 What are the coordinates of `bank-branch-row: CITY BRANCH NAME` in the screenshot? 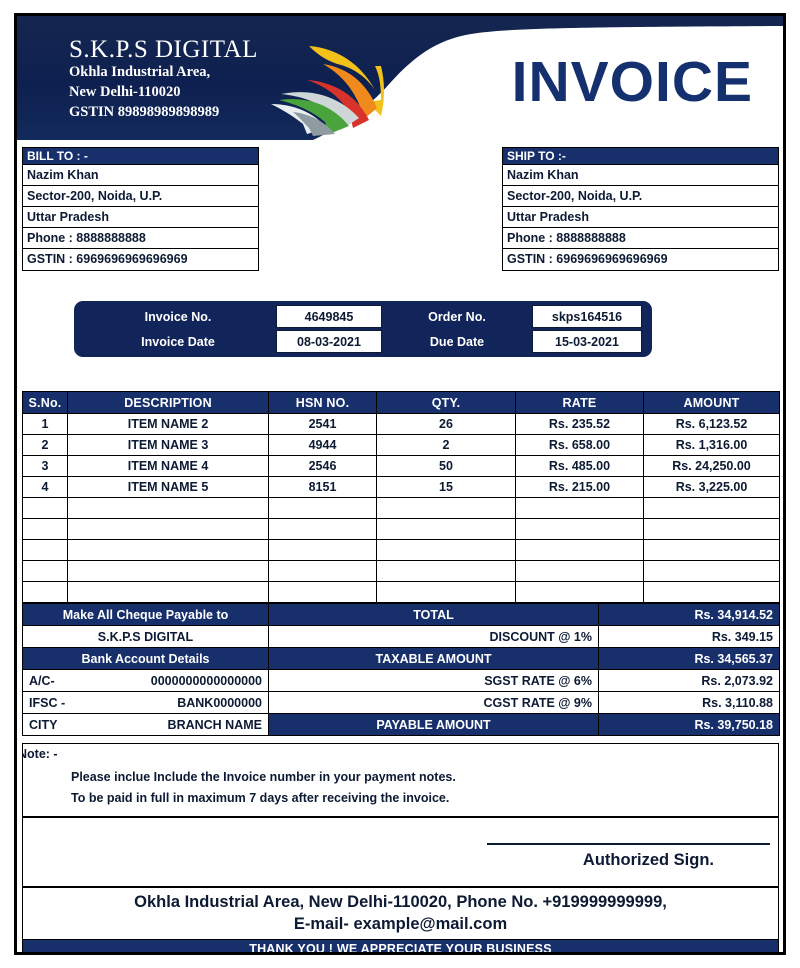 It's located at (145, 724).